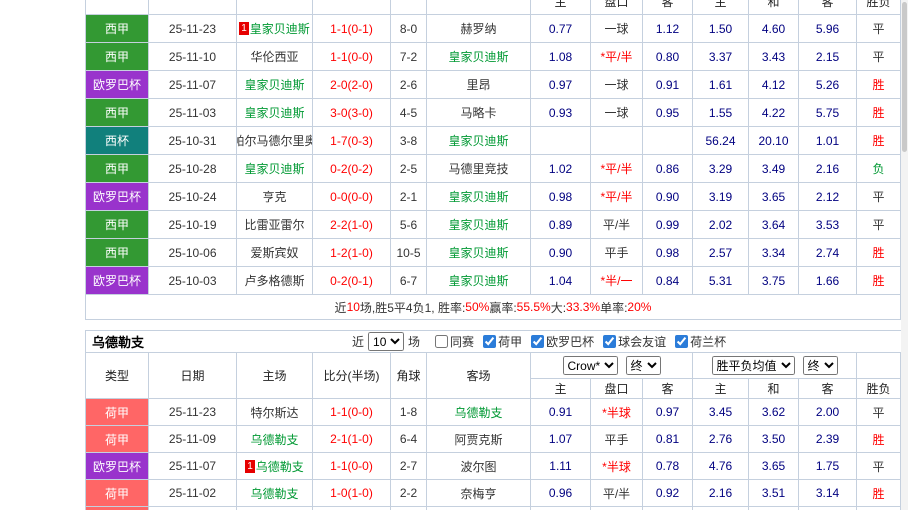 This screenshot has width=908, height=510. Describe the element at coordinates (275, 29) in the screenshot. I see `home-team-cell: 1 皇家贝迪斯` at that location.